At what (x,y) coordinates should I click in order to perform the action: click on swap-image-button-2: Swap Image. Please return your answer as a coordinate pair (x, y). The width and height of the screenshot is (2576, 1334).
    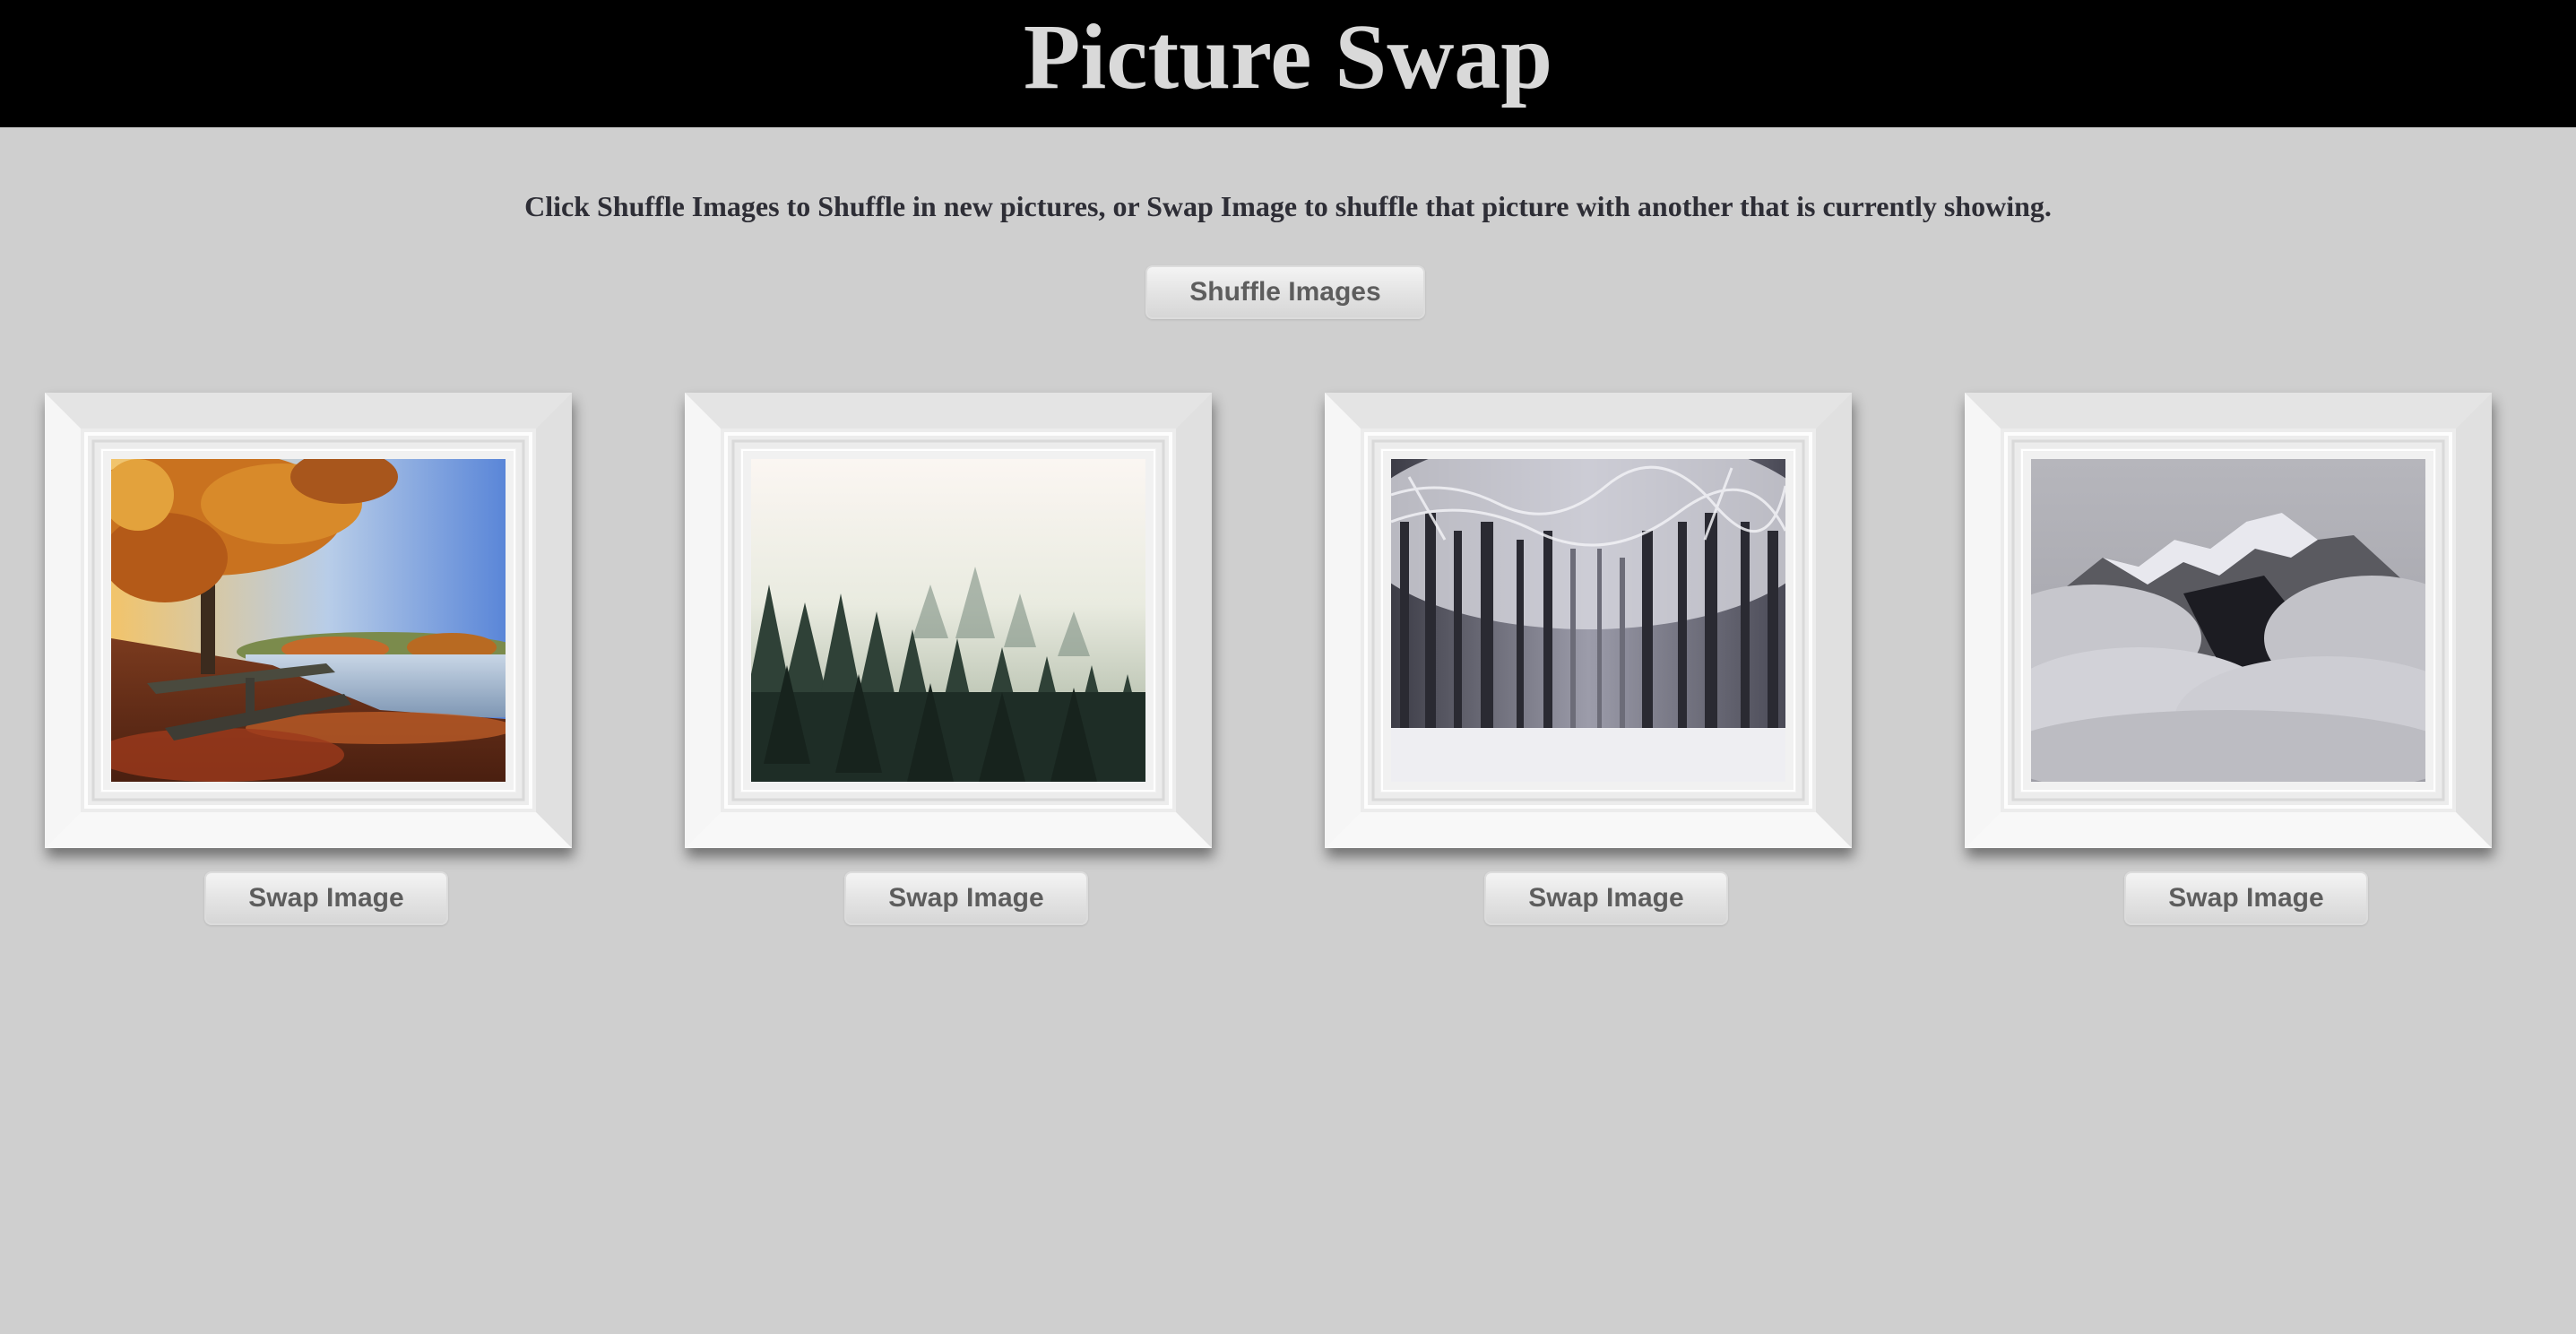
    Looking at the image, I should click on (966, 898).